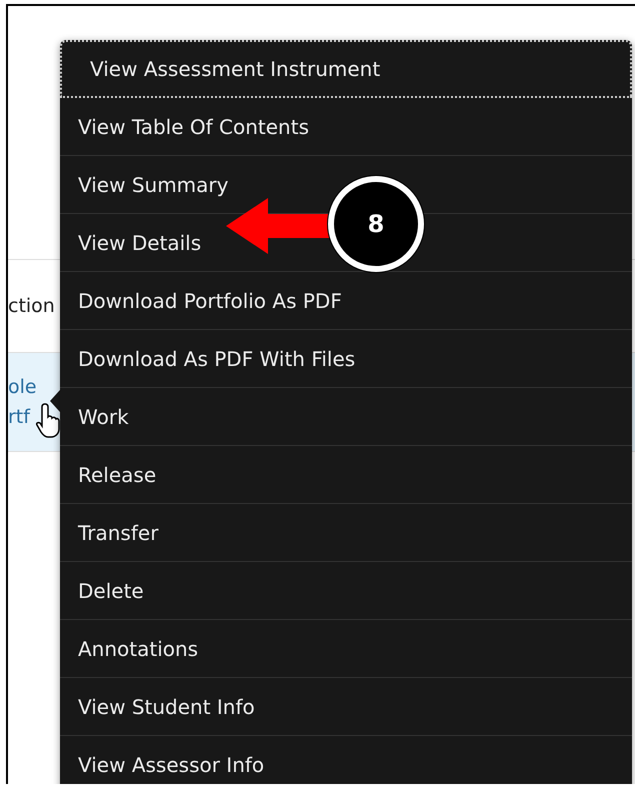 Image resolution: width=635 pixels, height=788 pixels. What do you see at coordinates (346, 533) in the screenshot?
I see `menu-item: Transfer` at bounding box center [346, 533].